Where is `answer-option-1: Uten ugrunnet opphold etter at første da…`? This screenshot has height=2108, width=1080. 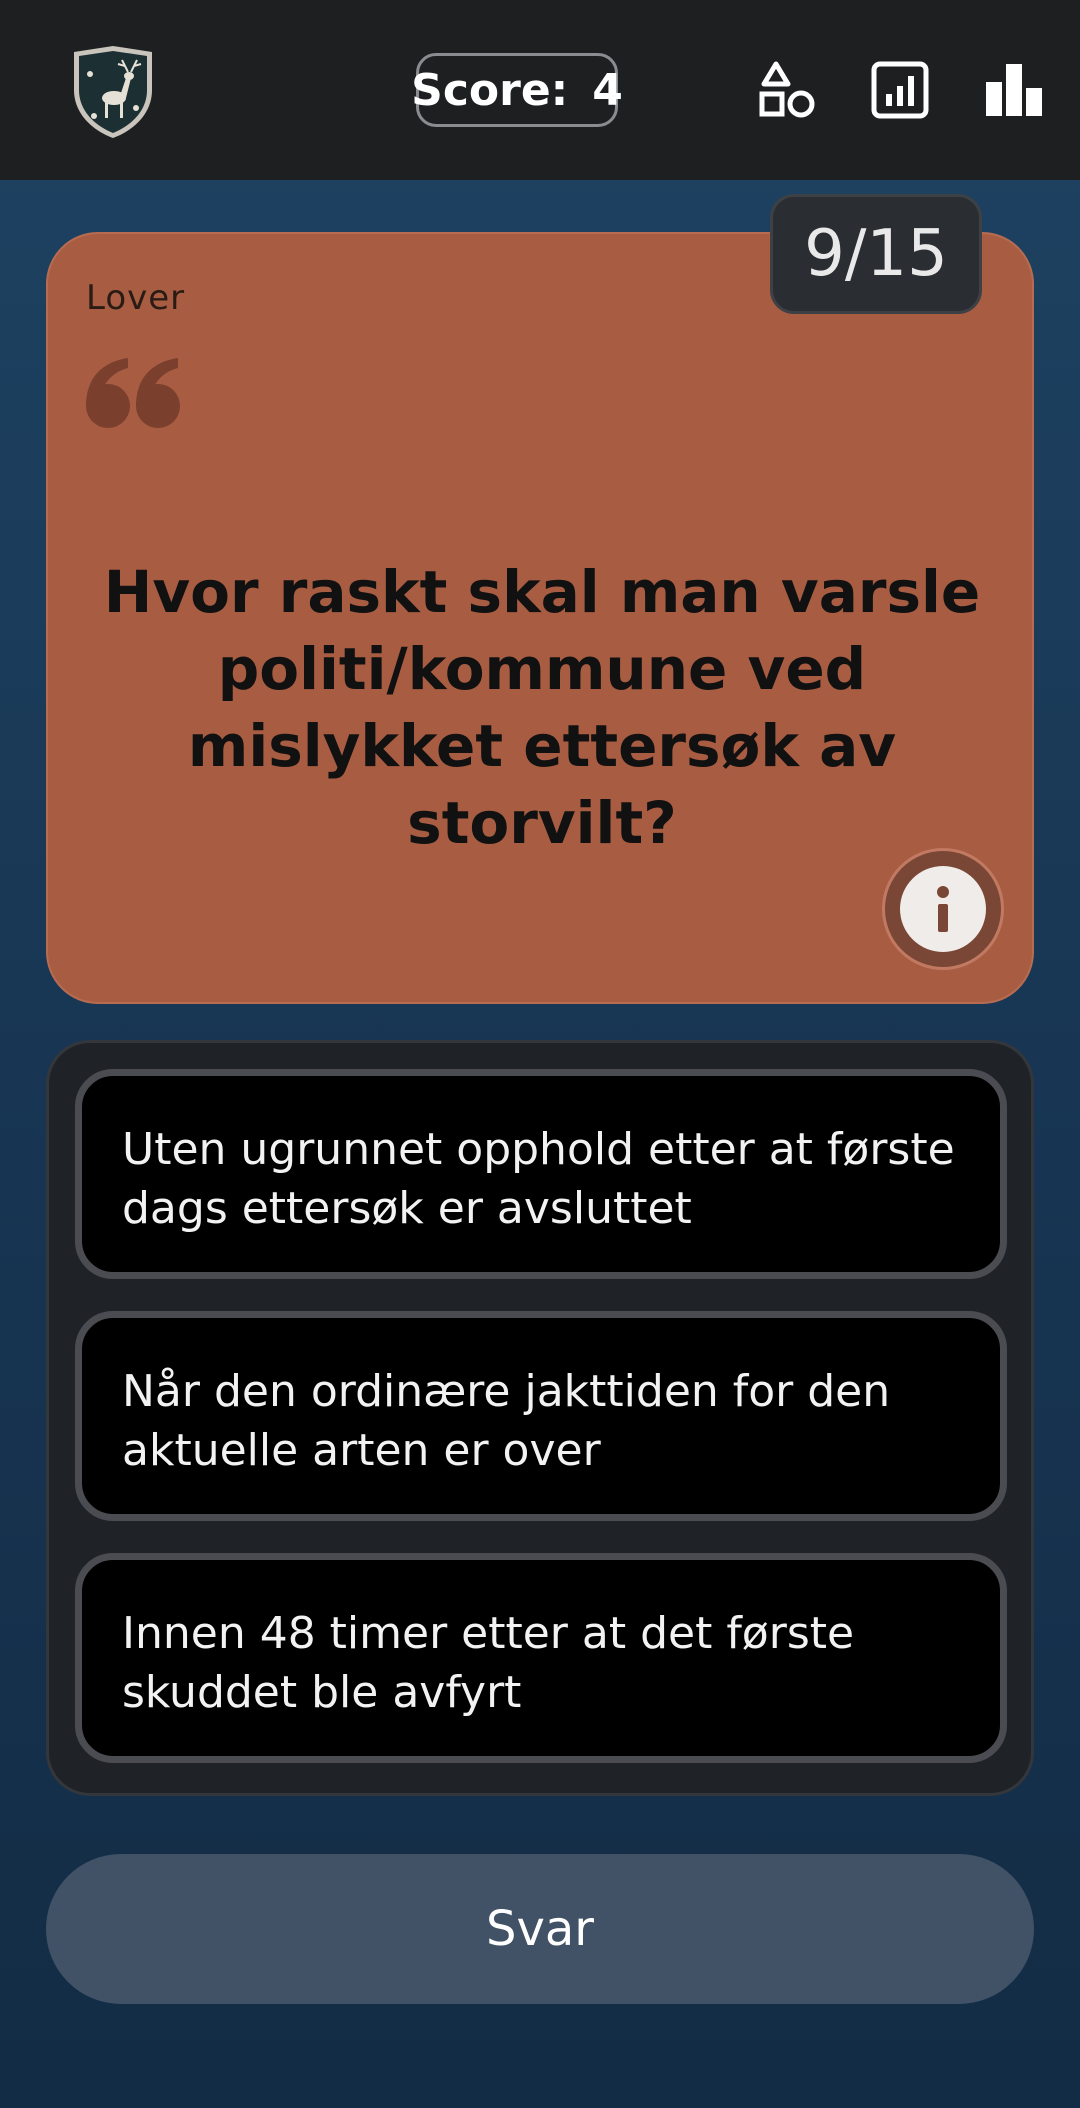 answer-option-1: Uten ugrunnet opphold etter at første da… is located at coordinates (541, 1174).